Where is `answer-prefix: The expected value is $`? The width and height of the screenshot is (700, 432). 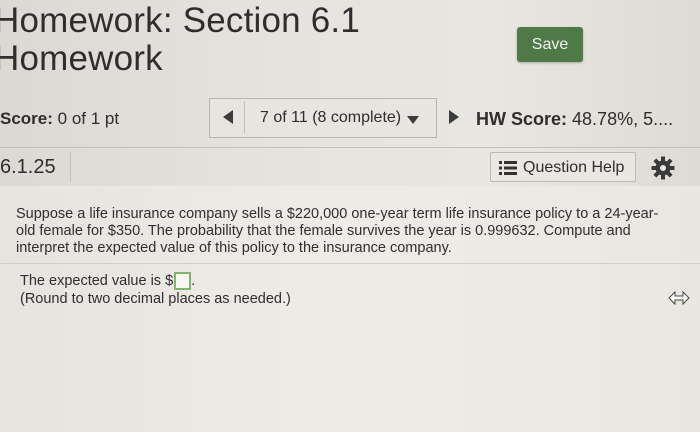 answer-prefix: The expected value is $ is located at coordinates (97, 281).